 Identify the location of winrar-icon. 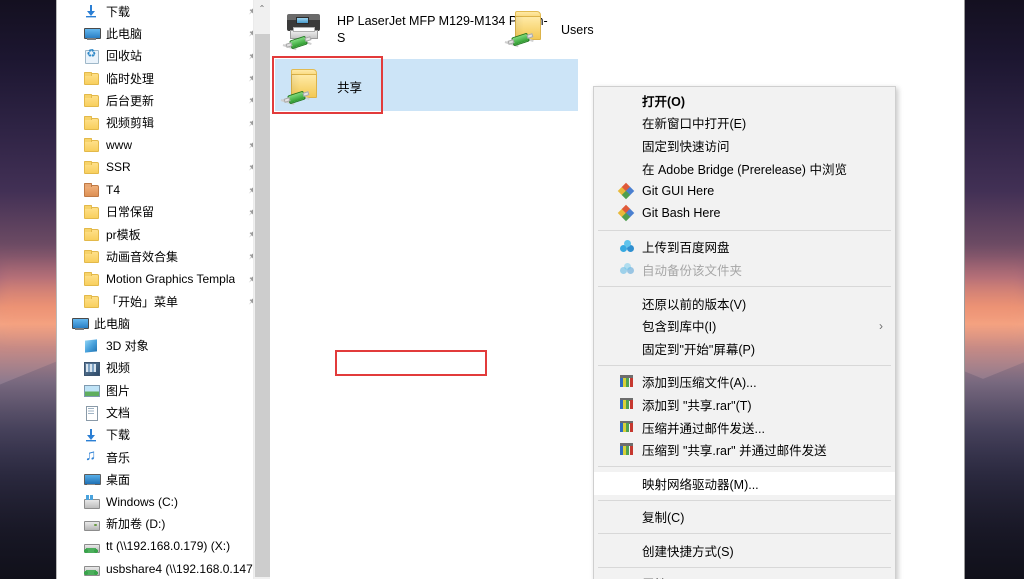
(627, 450).